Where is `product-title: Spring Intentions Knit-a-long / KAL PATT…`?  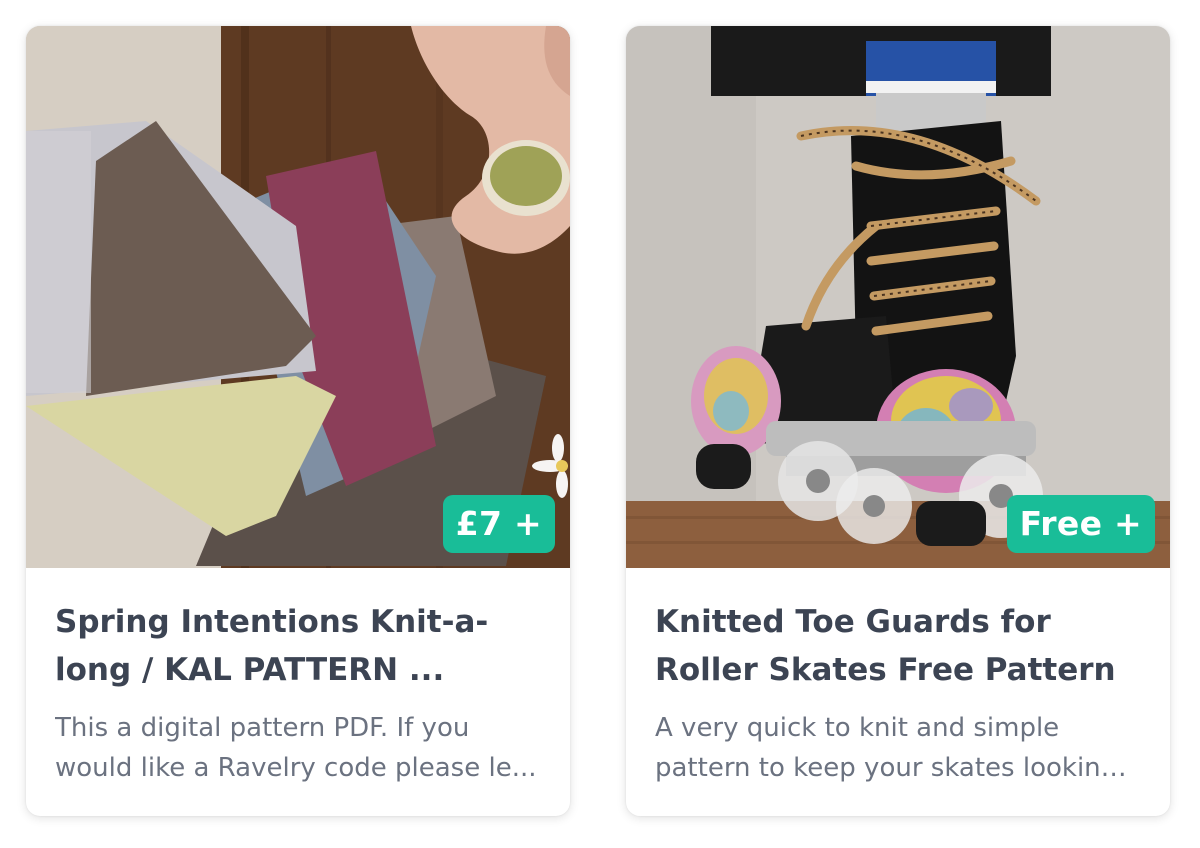 product-title: Spring Intentions Knit-a-long / KAL PATT… is located at coordinates (298, 646).